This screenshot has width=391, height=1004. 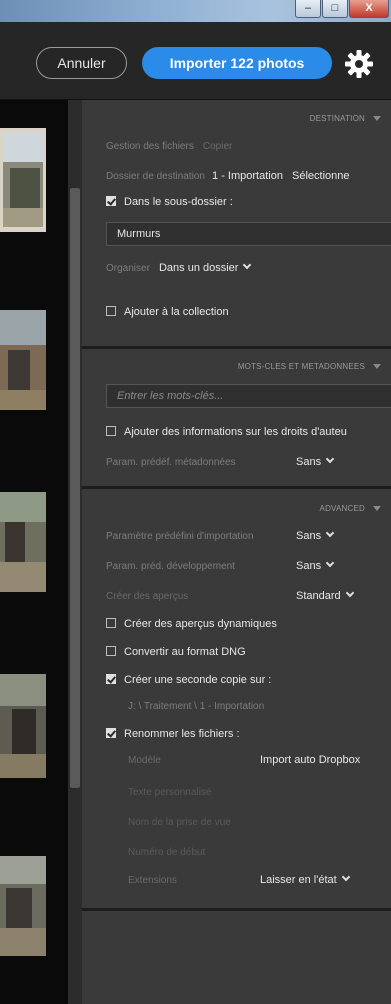 What do you see at coordinates (248, 565) in the screenshot?
I see `develop-preset-row: Param. préd. développement Sans` at bounding box center [248, 565].